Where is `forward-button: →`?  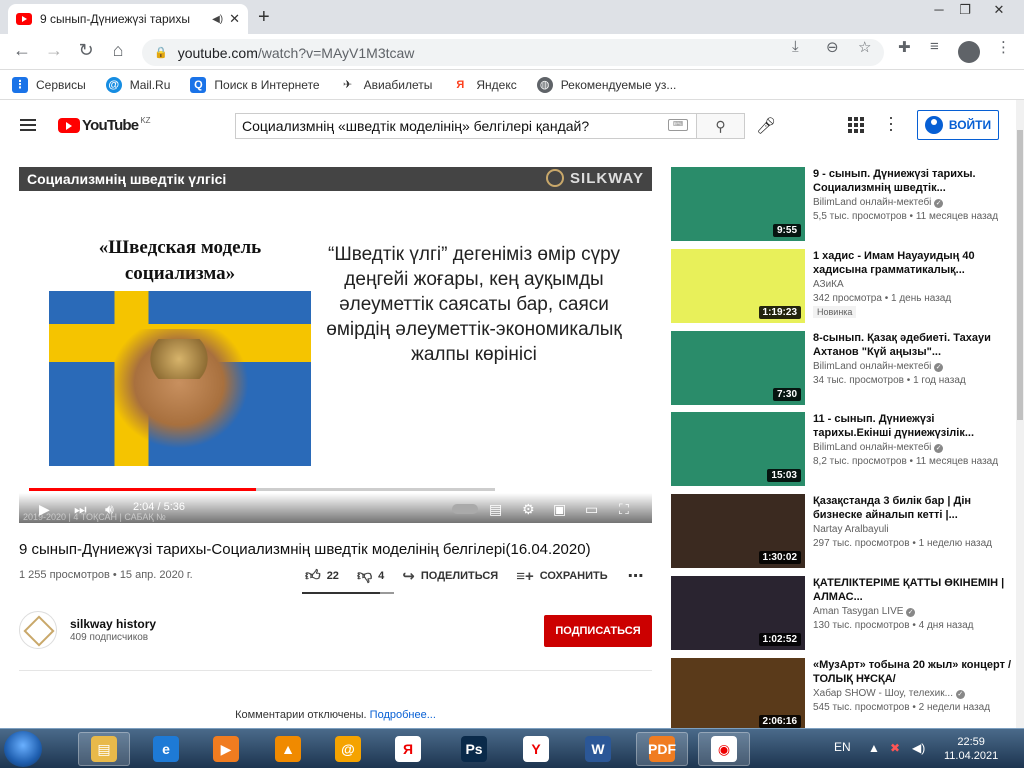 forward-button: → is located at coordinates (54, 50).